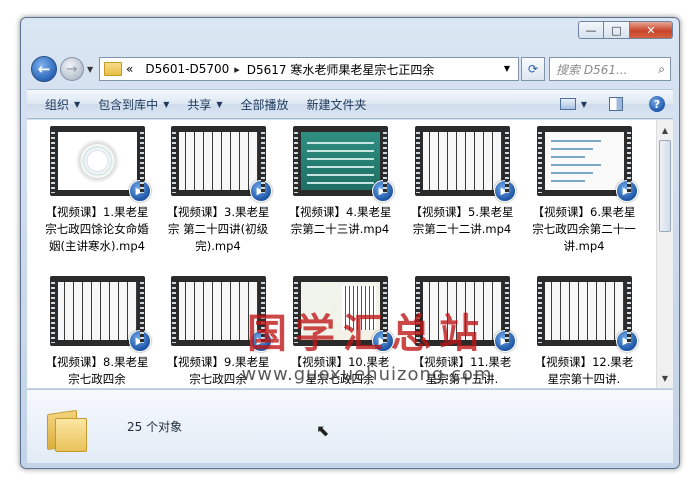 The width and height of the screenshot is (699, 487). I want to click on arrow-right-icon: →, so click(72, 69).